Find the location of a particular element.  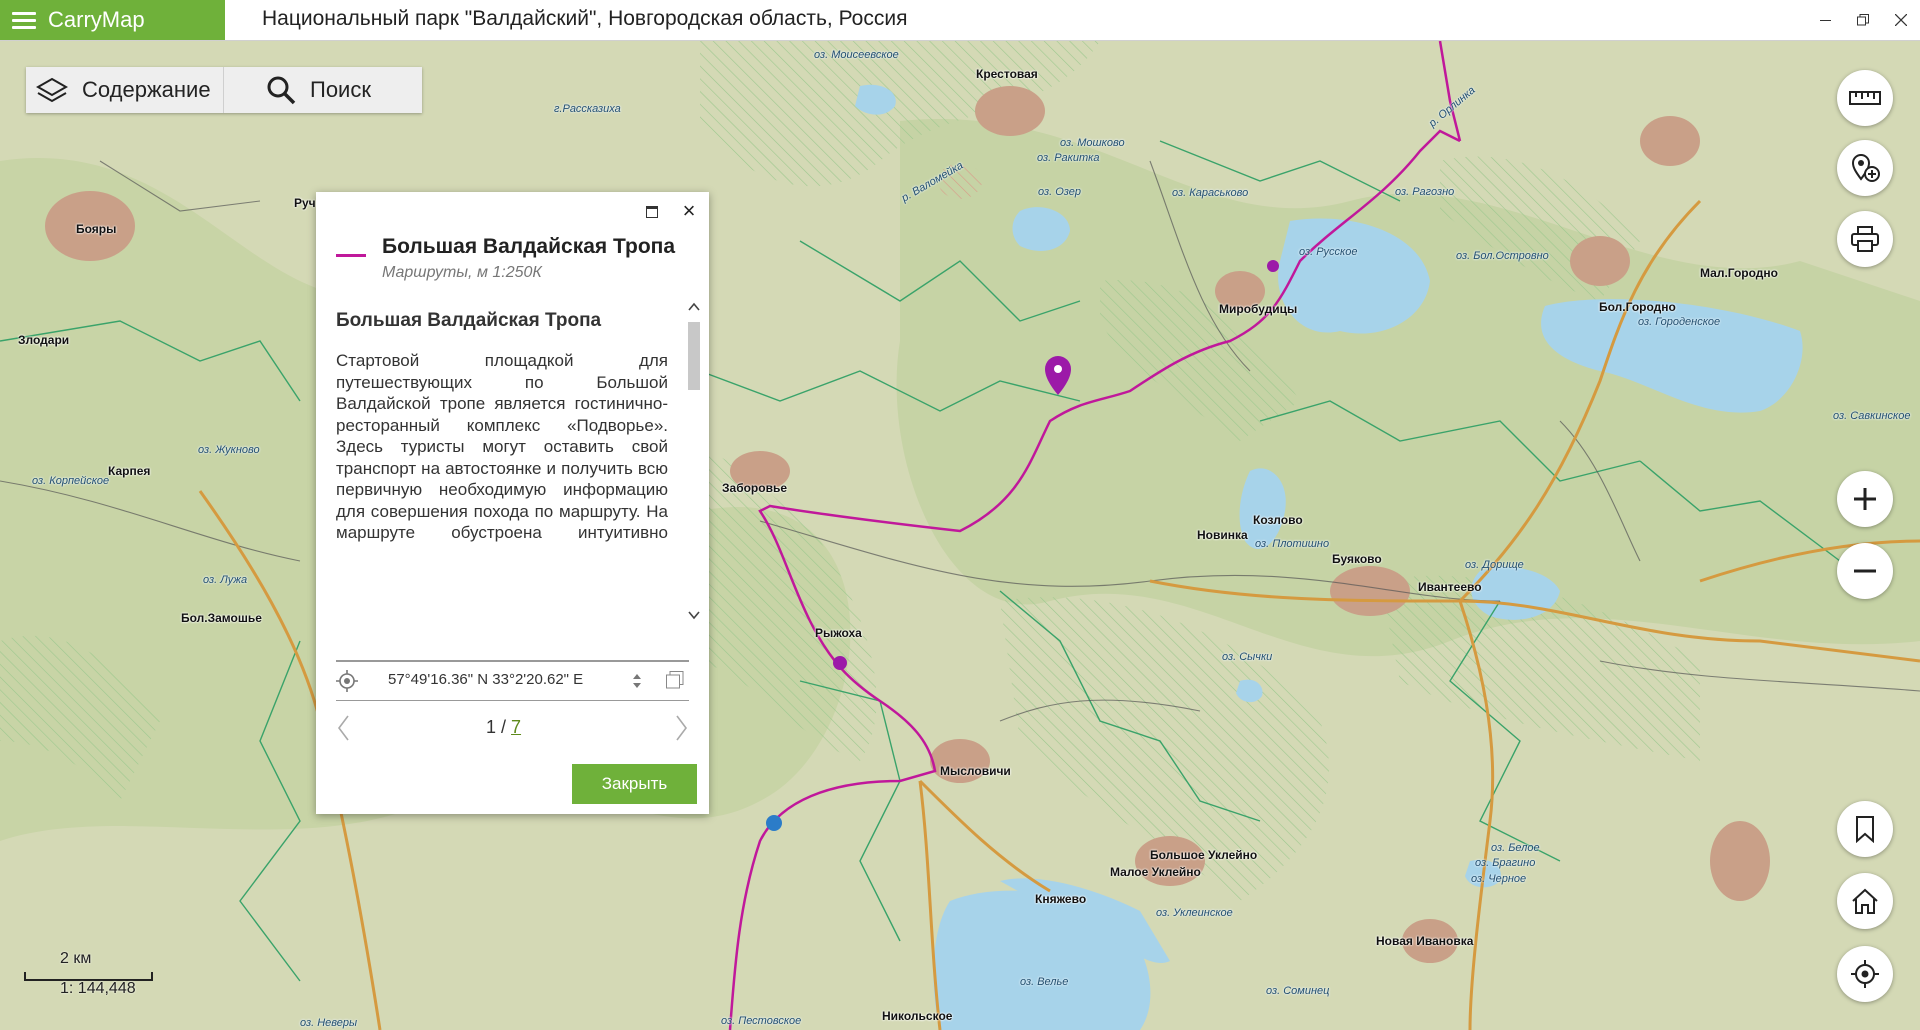

add-location-icon is located at coordinates (1865, 168).